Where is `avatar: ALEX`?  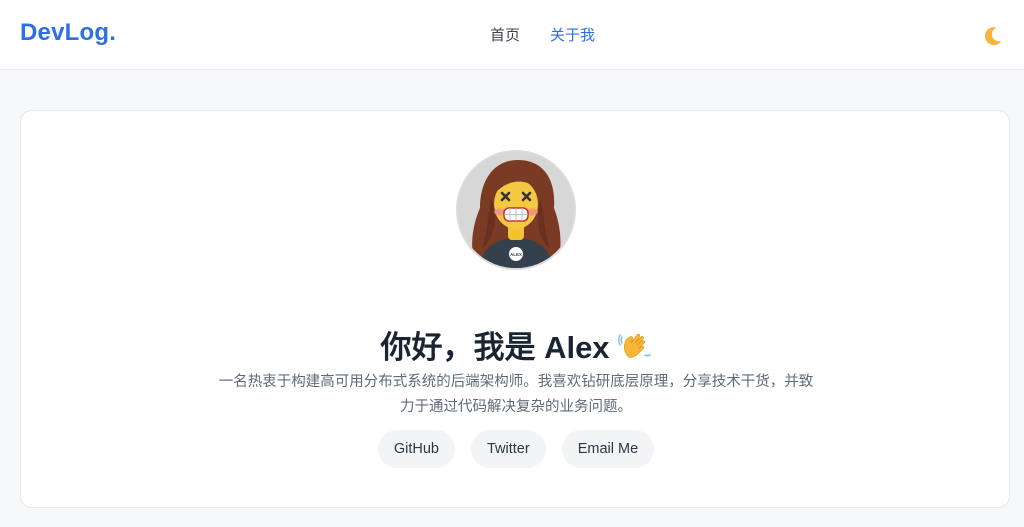
avatar: ALEX is located at coordinates (516, 210).